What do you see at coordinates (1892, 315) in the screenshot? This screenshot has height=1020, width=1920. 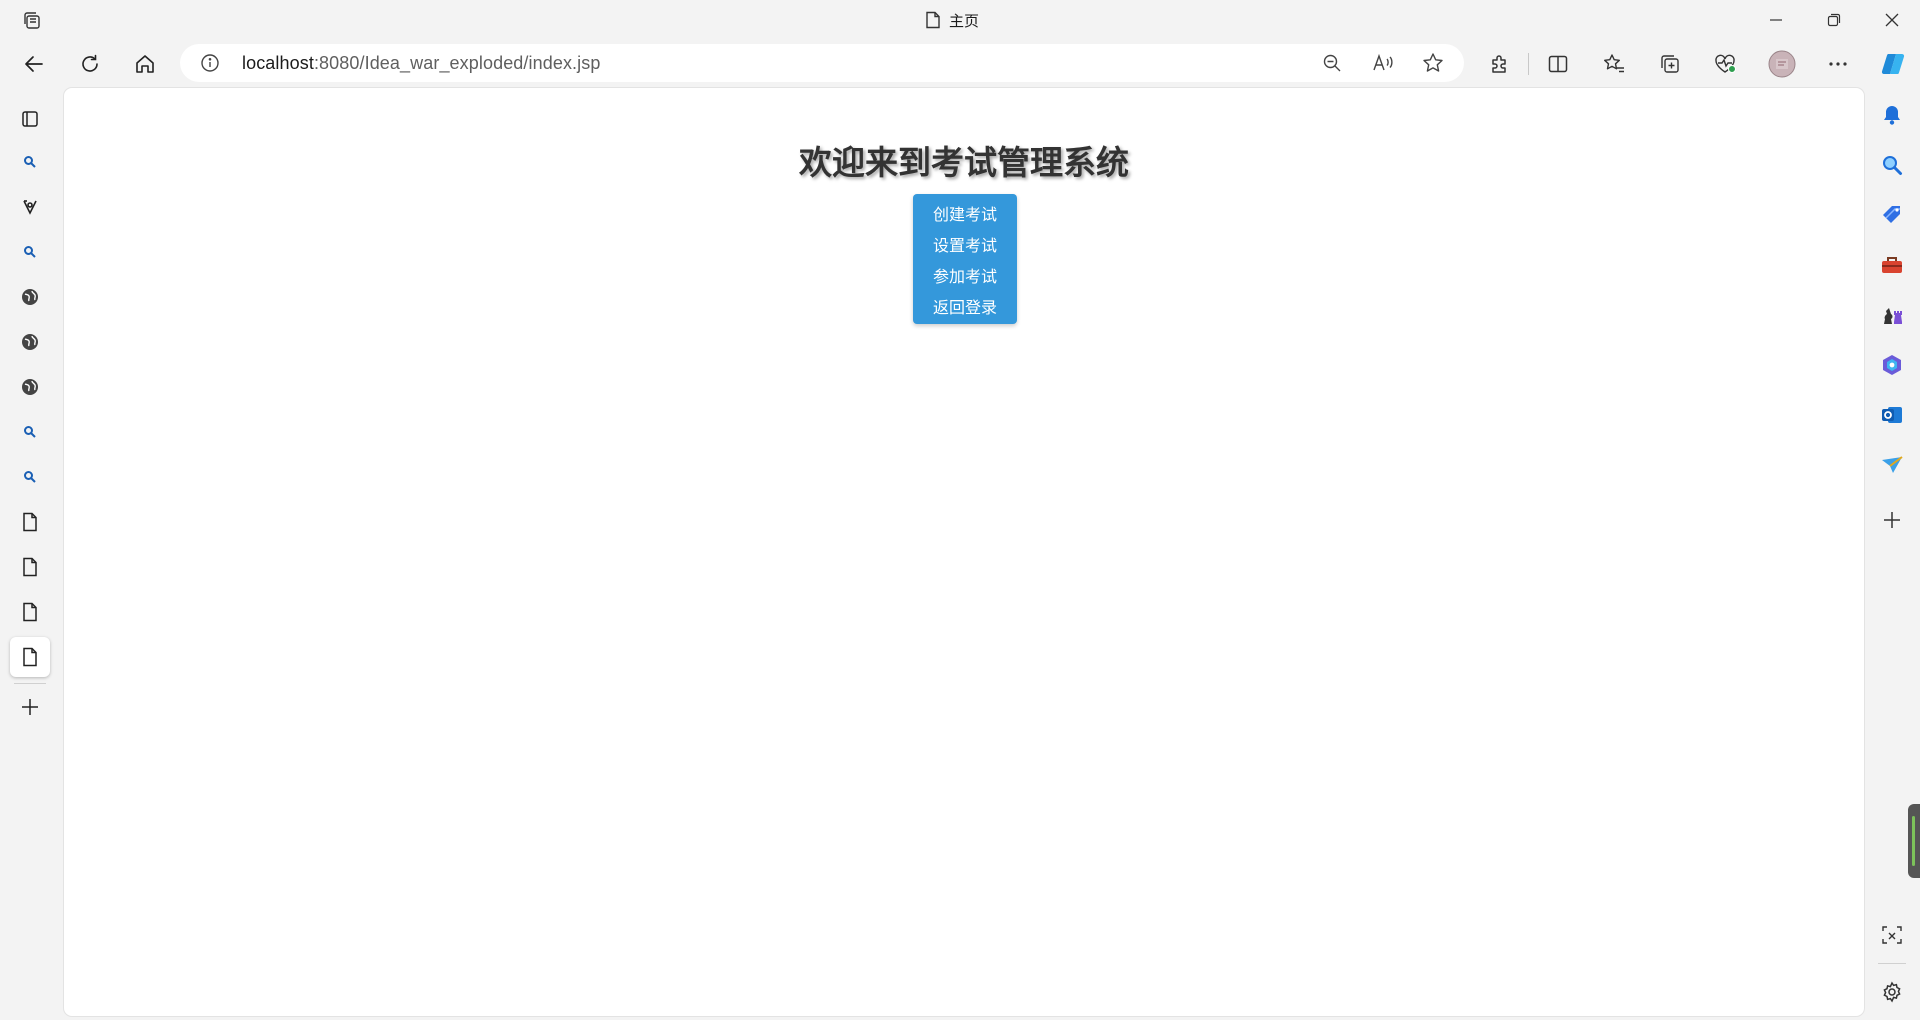 I see `games-chess-icon` at bounding box center [1892, 315].